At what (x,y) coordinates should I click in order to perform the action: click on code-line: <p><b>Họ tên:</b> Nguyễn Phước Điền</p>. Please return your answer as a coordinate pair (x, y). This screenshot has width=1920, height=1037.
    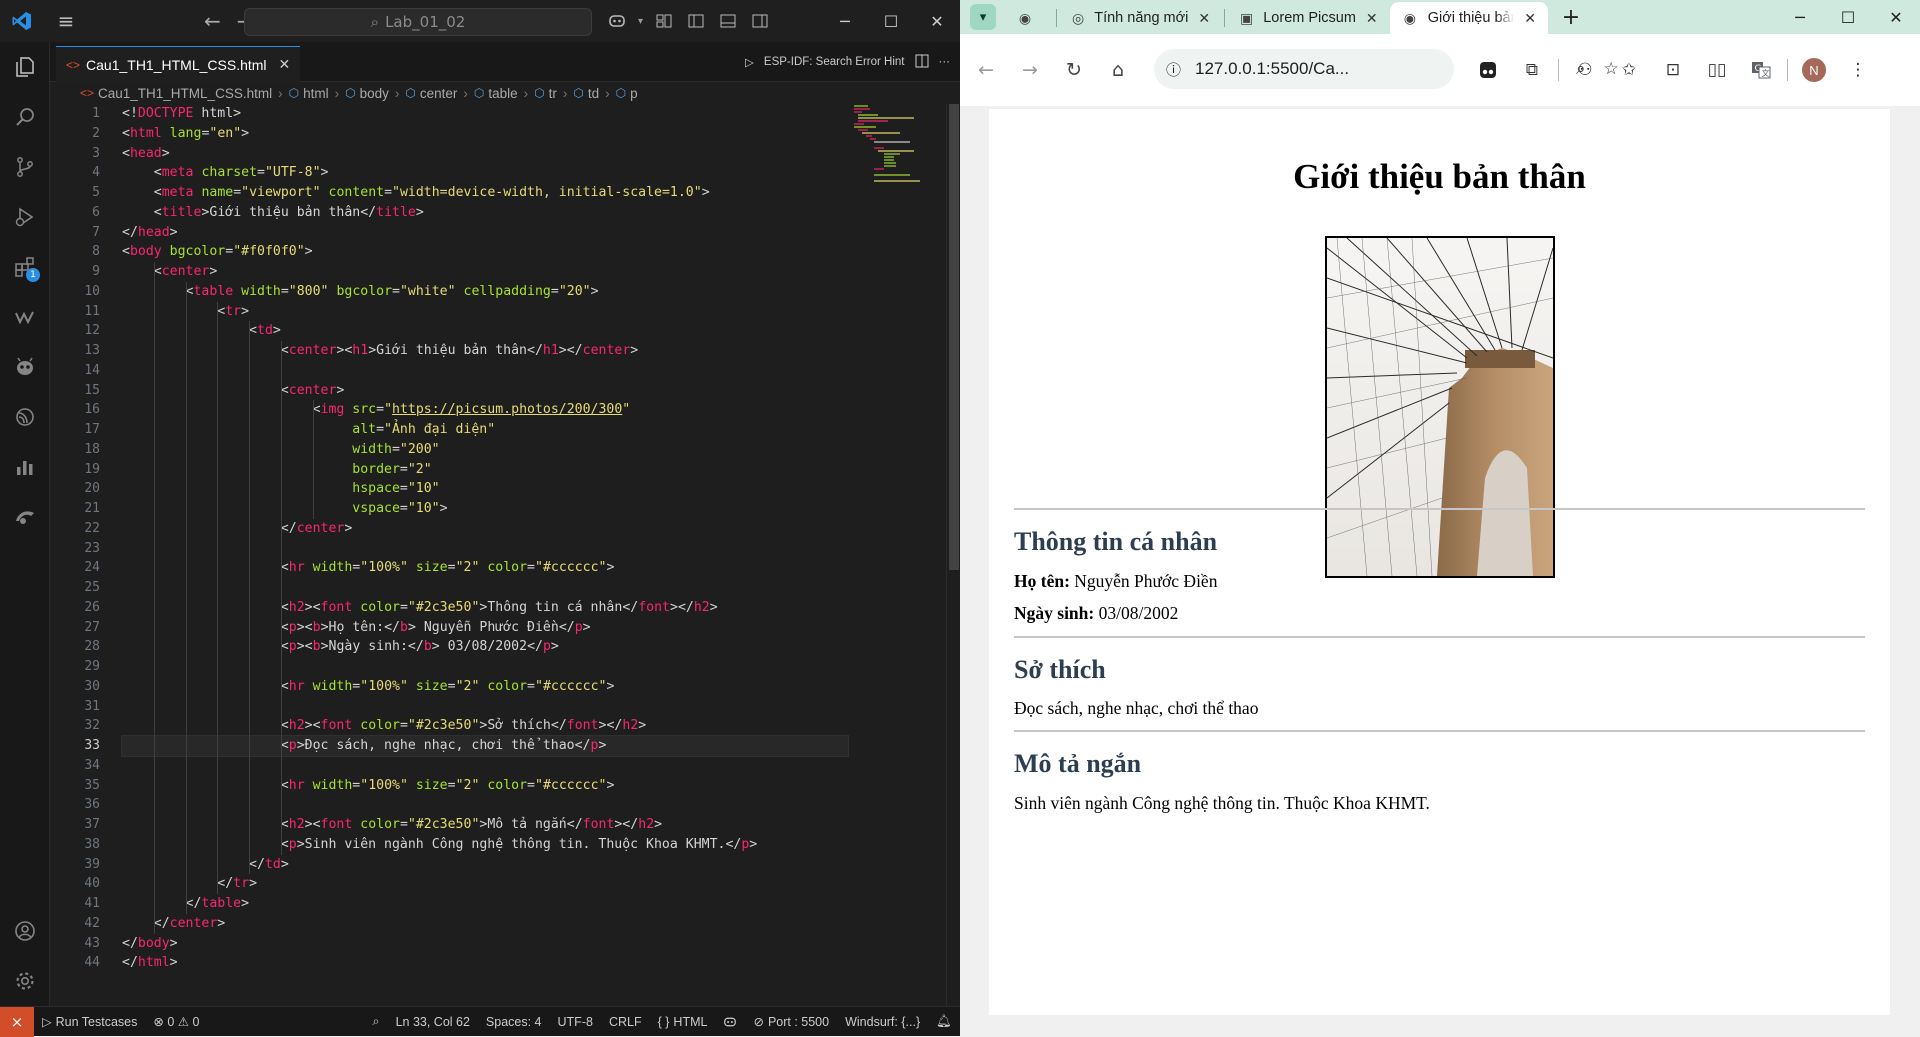
    Looking at the image, I should click on (512, 628).